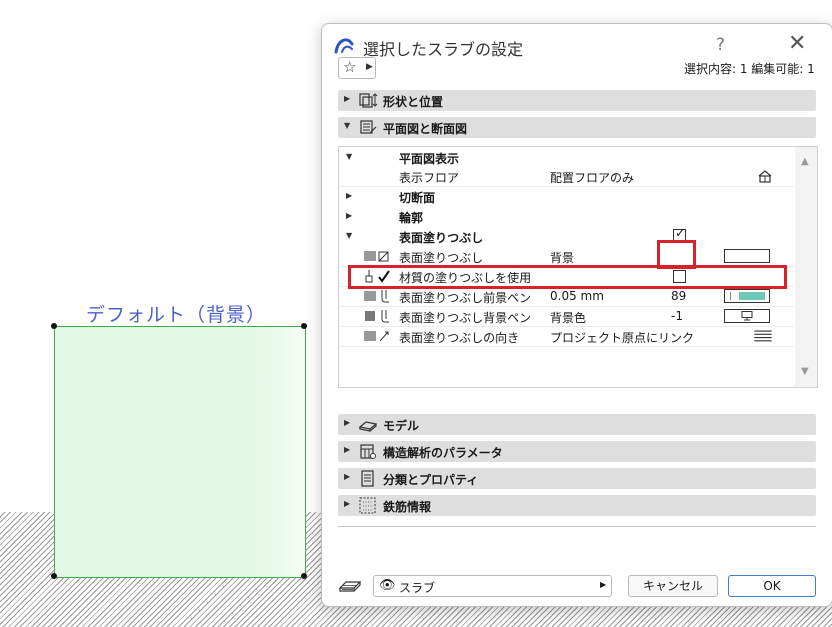  I want to click on row-label: 表示フロア, so click(429, 178).